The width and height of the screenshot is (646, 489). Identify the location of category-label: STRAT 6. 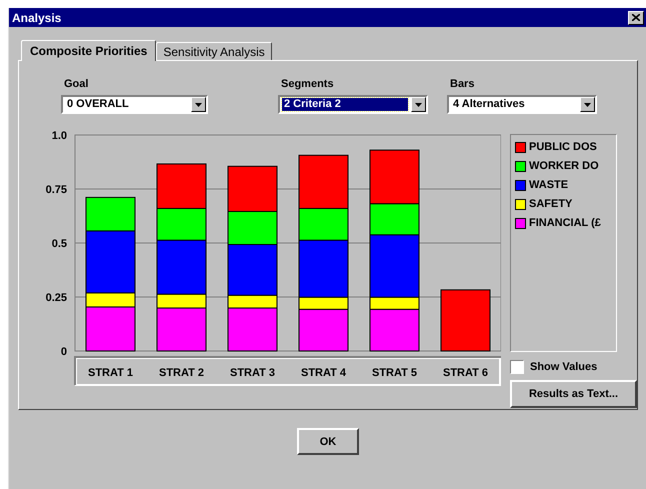
(465, 373).